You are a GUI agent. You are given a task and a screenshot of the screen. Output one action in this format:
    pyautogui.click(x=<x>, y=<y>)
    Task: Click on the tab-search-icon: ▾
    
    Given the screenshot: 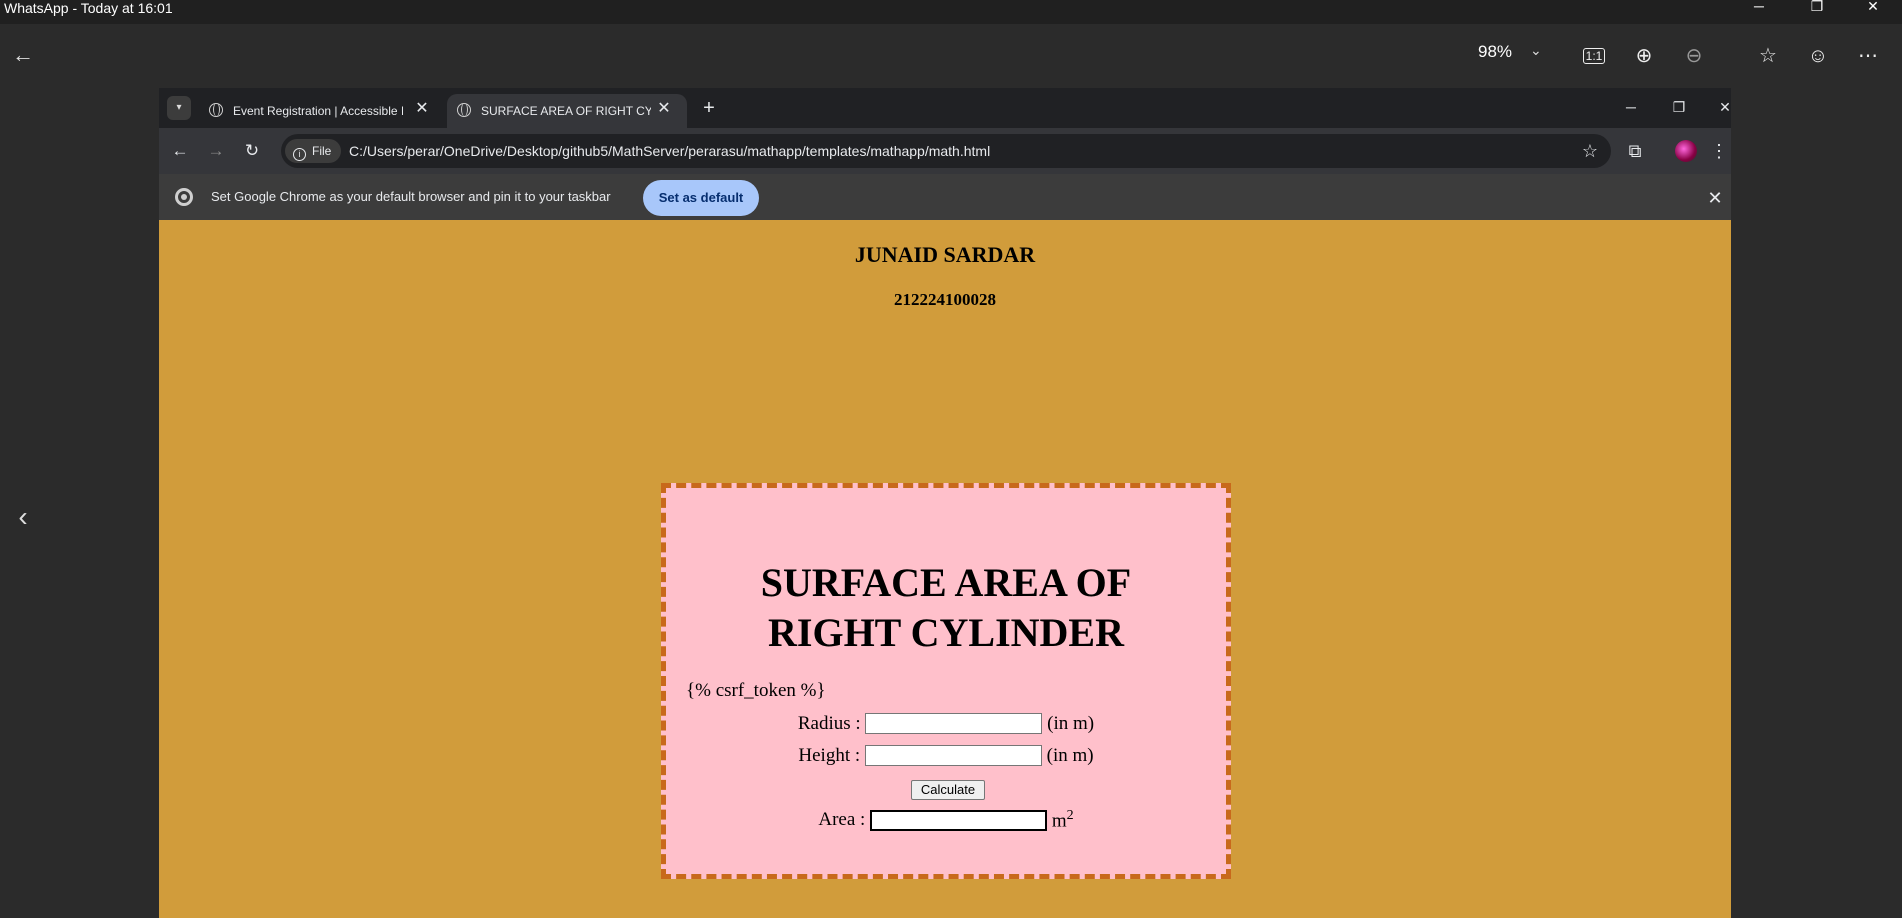 What is the action you would take?
    pyautogui.click(x=179, y=108)
    